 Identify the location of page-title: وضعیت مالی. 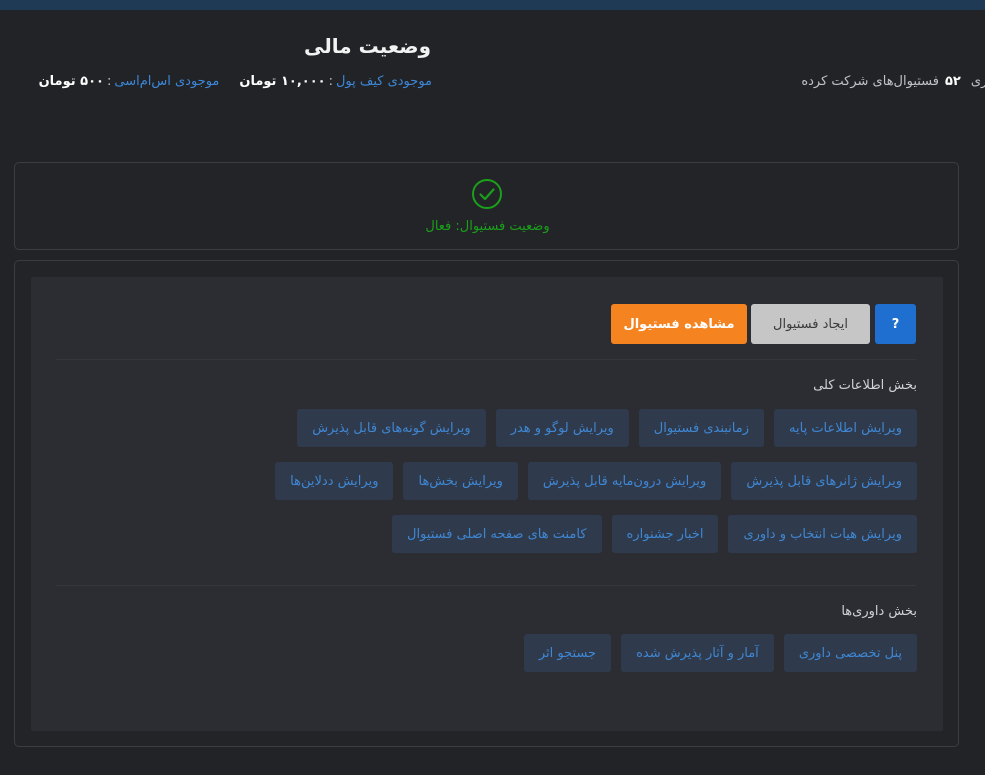
(367, 46).